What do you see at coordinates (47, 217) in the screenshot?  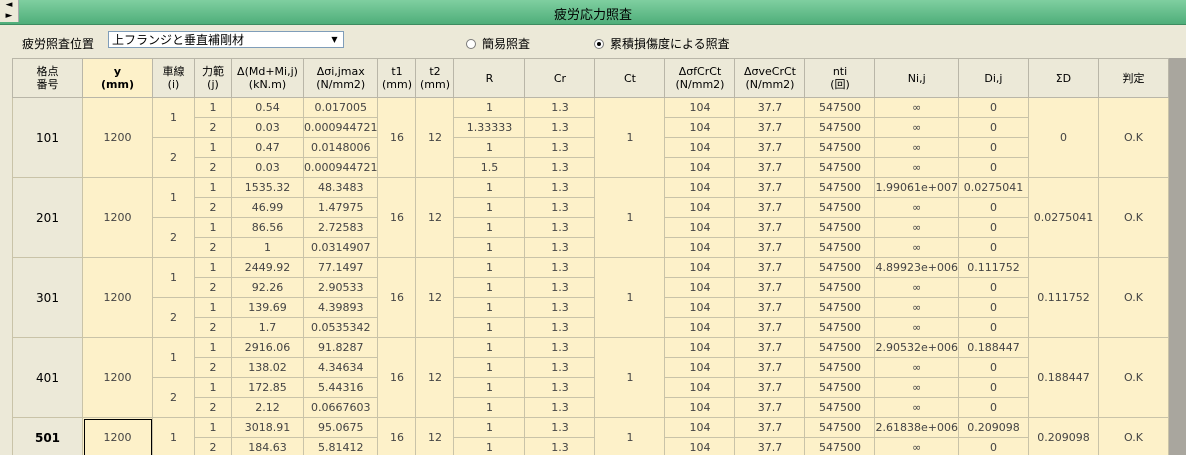 I see `node-id-cell: 201` at bounding box center [47, 217].